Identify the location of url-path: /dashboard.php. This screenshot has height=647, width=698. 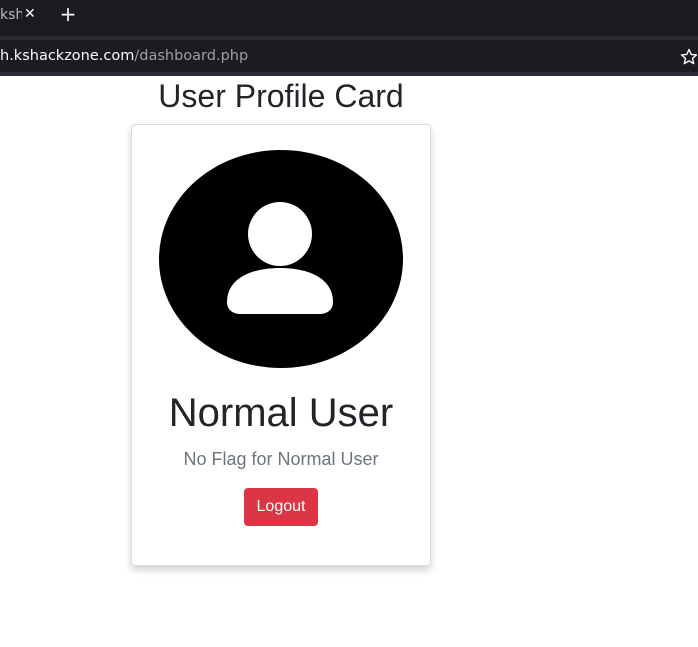
(191, 56).